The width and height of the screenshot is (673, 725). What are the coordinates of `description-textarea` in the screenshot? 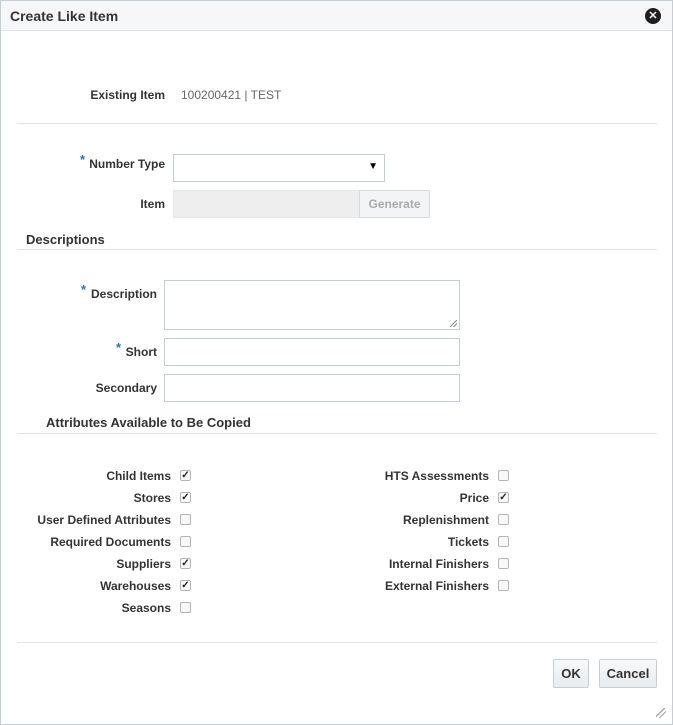 It's located at (312, 305).